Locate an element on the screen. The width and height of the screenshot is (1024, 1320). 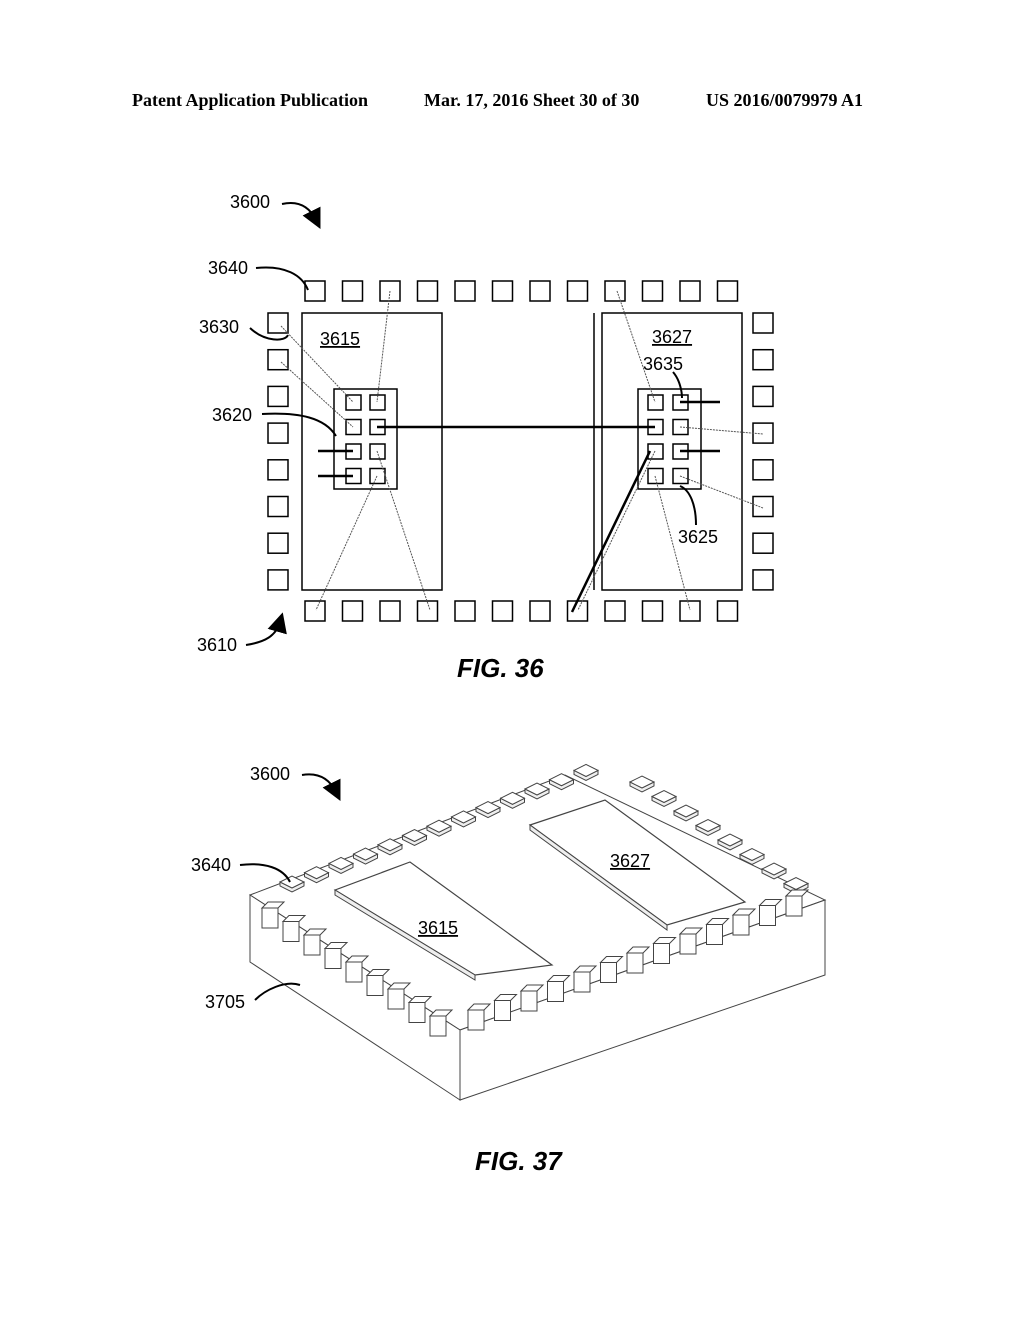
label-3627: 3627 is located at coordinates (672, 337).